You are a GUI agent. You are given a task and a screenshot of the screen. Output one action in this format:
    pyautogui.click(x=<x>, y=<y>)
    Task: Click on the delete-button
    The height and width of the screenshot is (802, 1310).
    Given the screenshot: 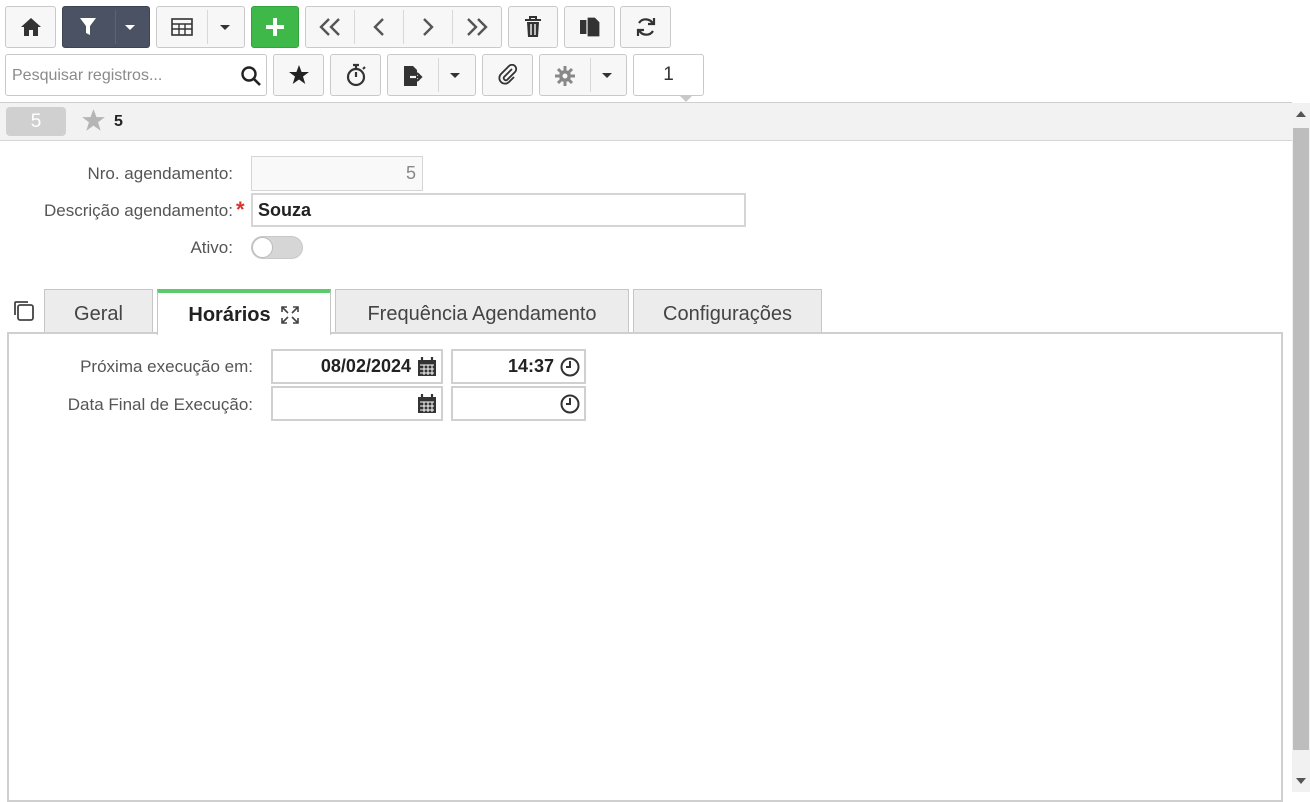 What is the action you would take?
    pyautogui.click(x=533, y=27)
    